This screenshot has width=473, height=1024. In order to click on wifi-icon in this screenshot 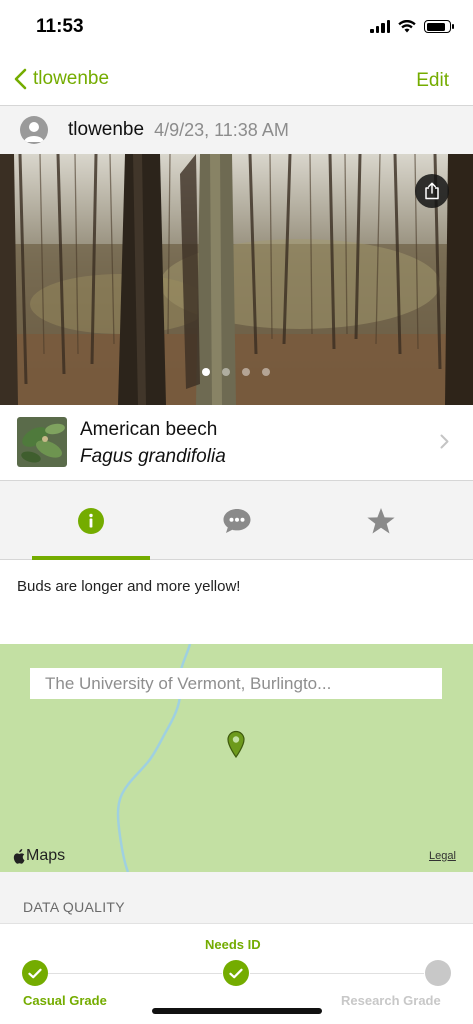, I will do `click(407, 26)`.